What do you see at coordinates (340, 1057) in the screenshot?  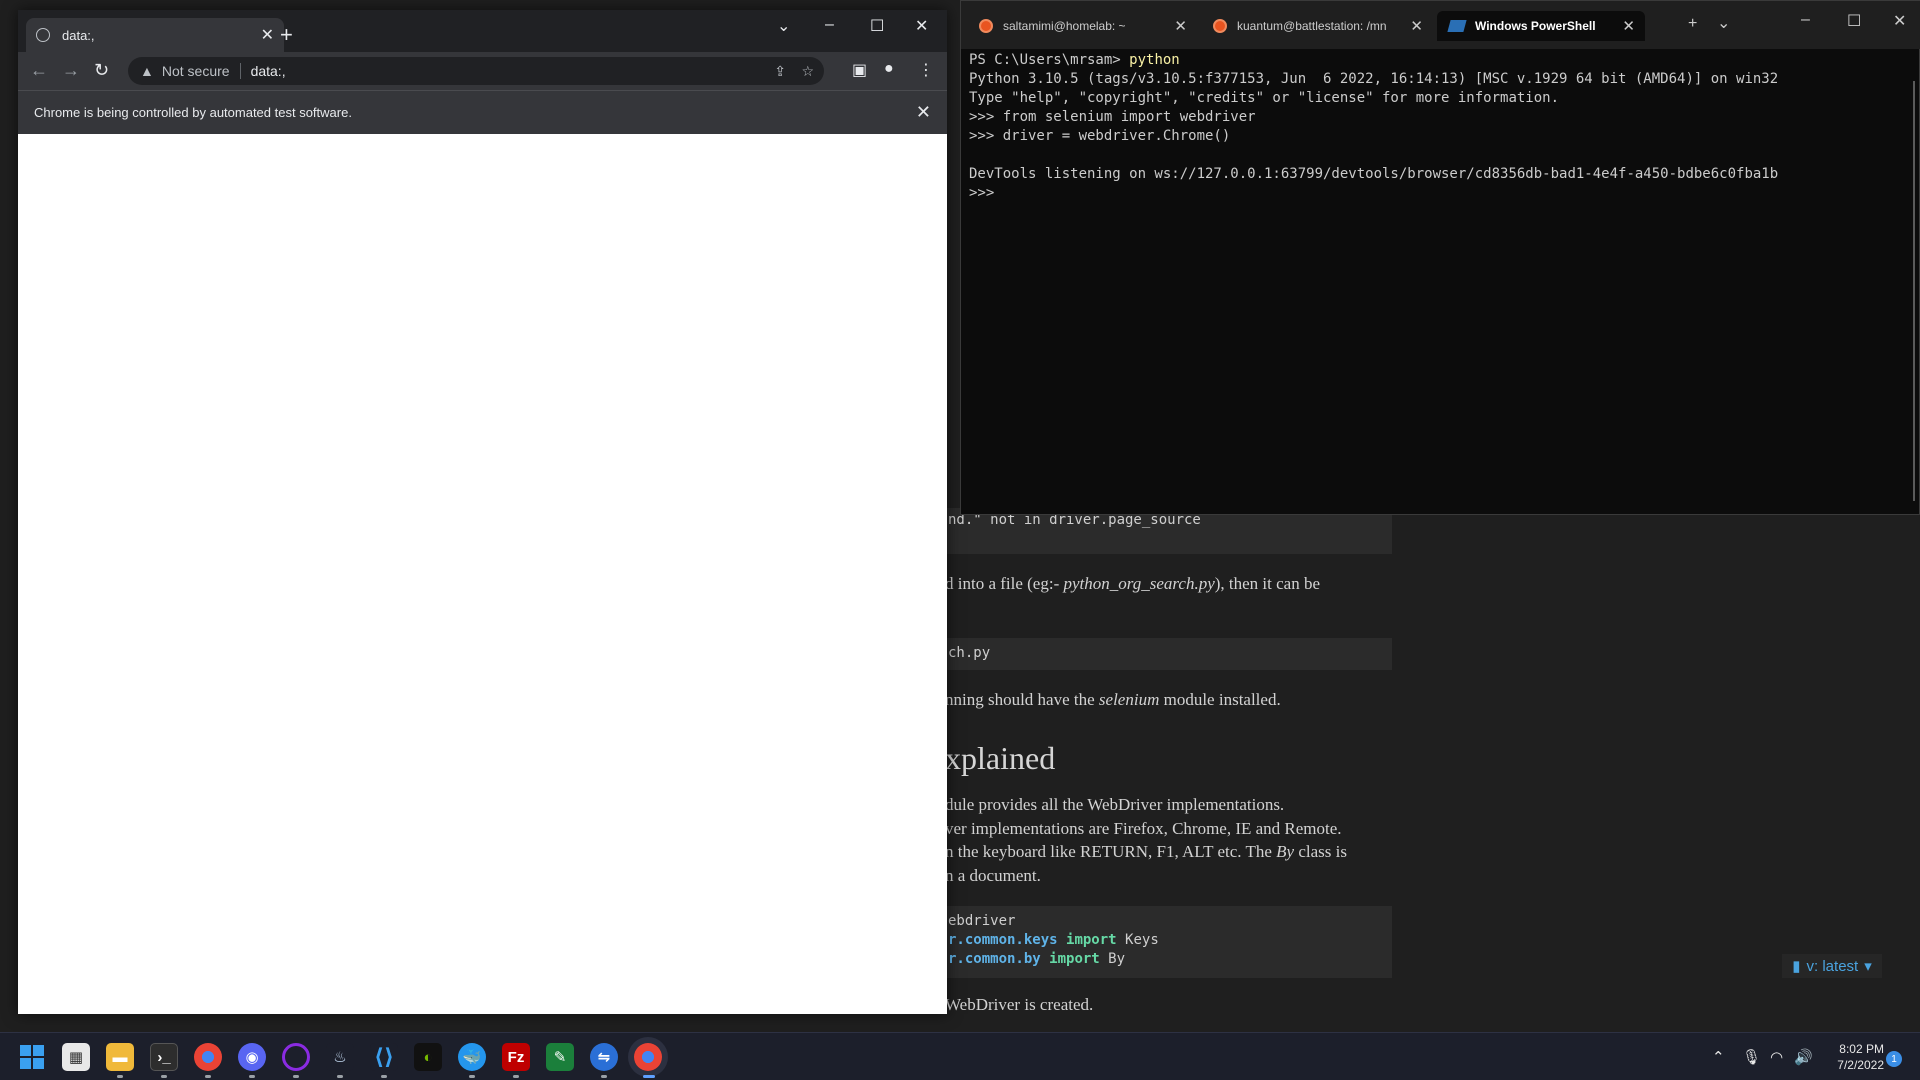 I see `steam-icon: ♨` at bounding box center [340, 1057].